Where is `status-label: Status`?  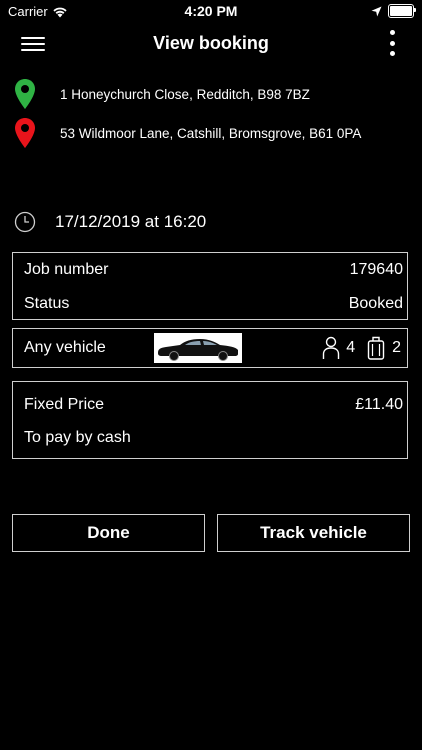 status-label: Status is located at coordinates (47, 303).